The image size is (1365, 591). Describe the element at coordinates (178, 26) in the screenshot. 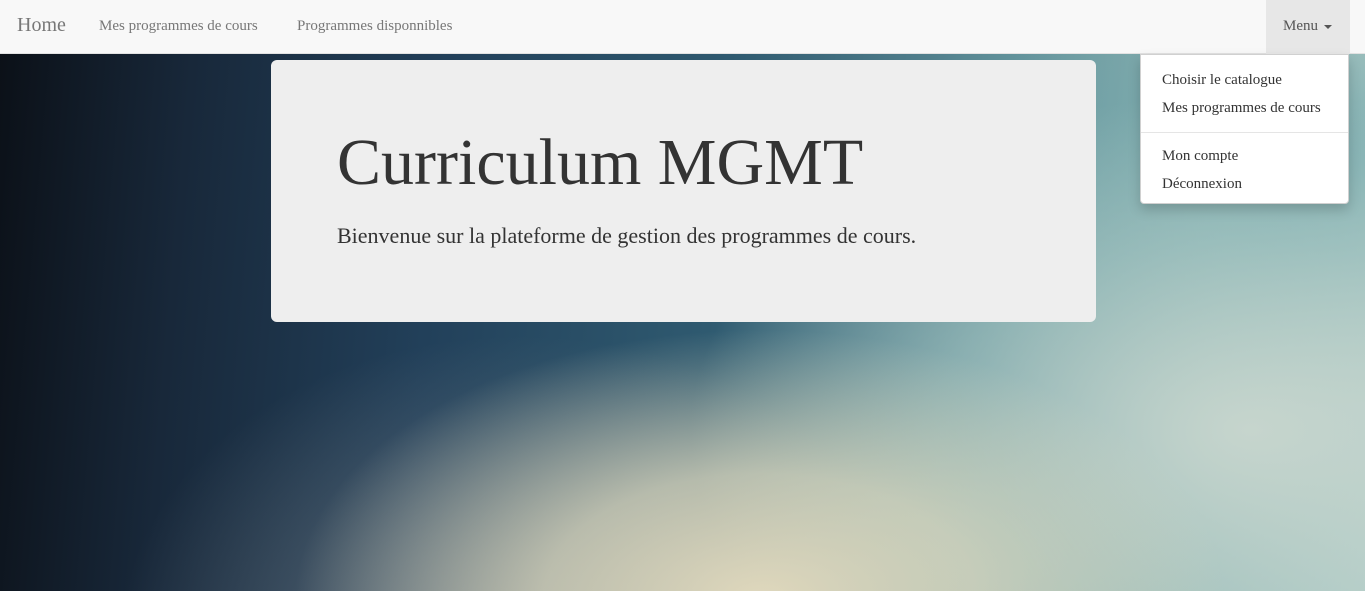

I see `nav-link-mes-programmes: Mes programmes de cours` at that location.